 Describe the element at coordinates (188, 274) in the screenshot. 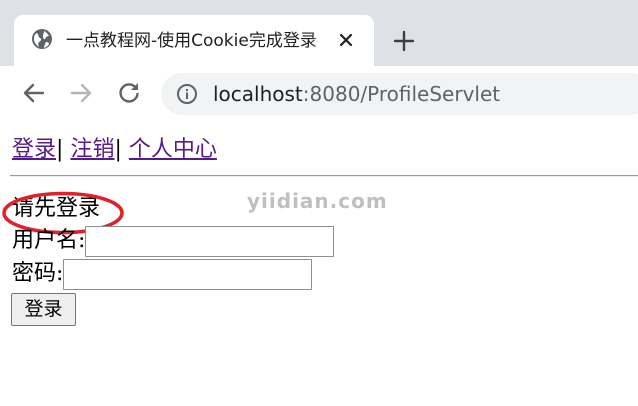

I see `password-input` at that location.